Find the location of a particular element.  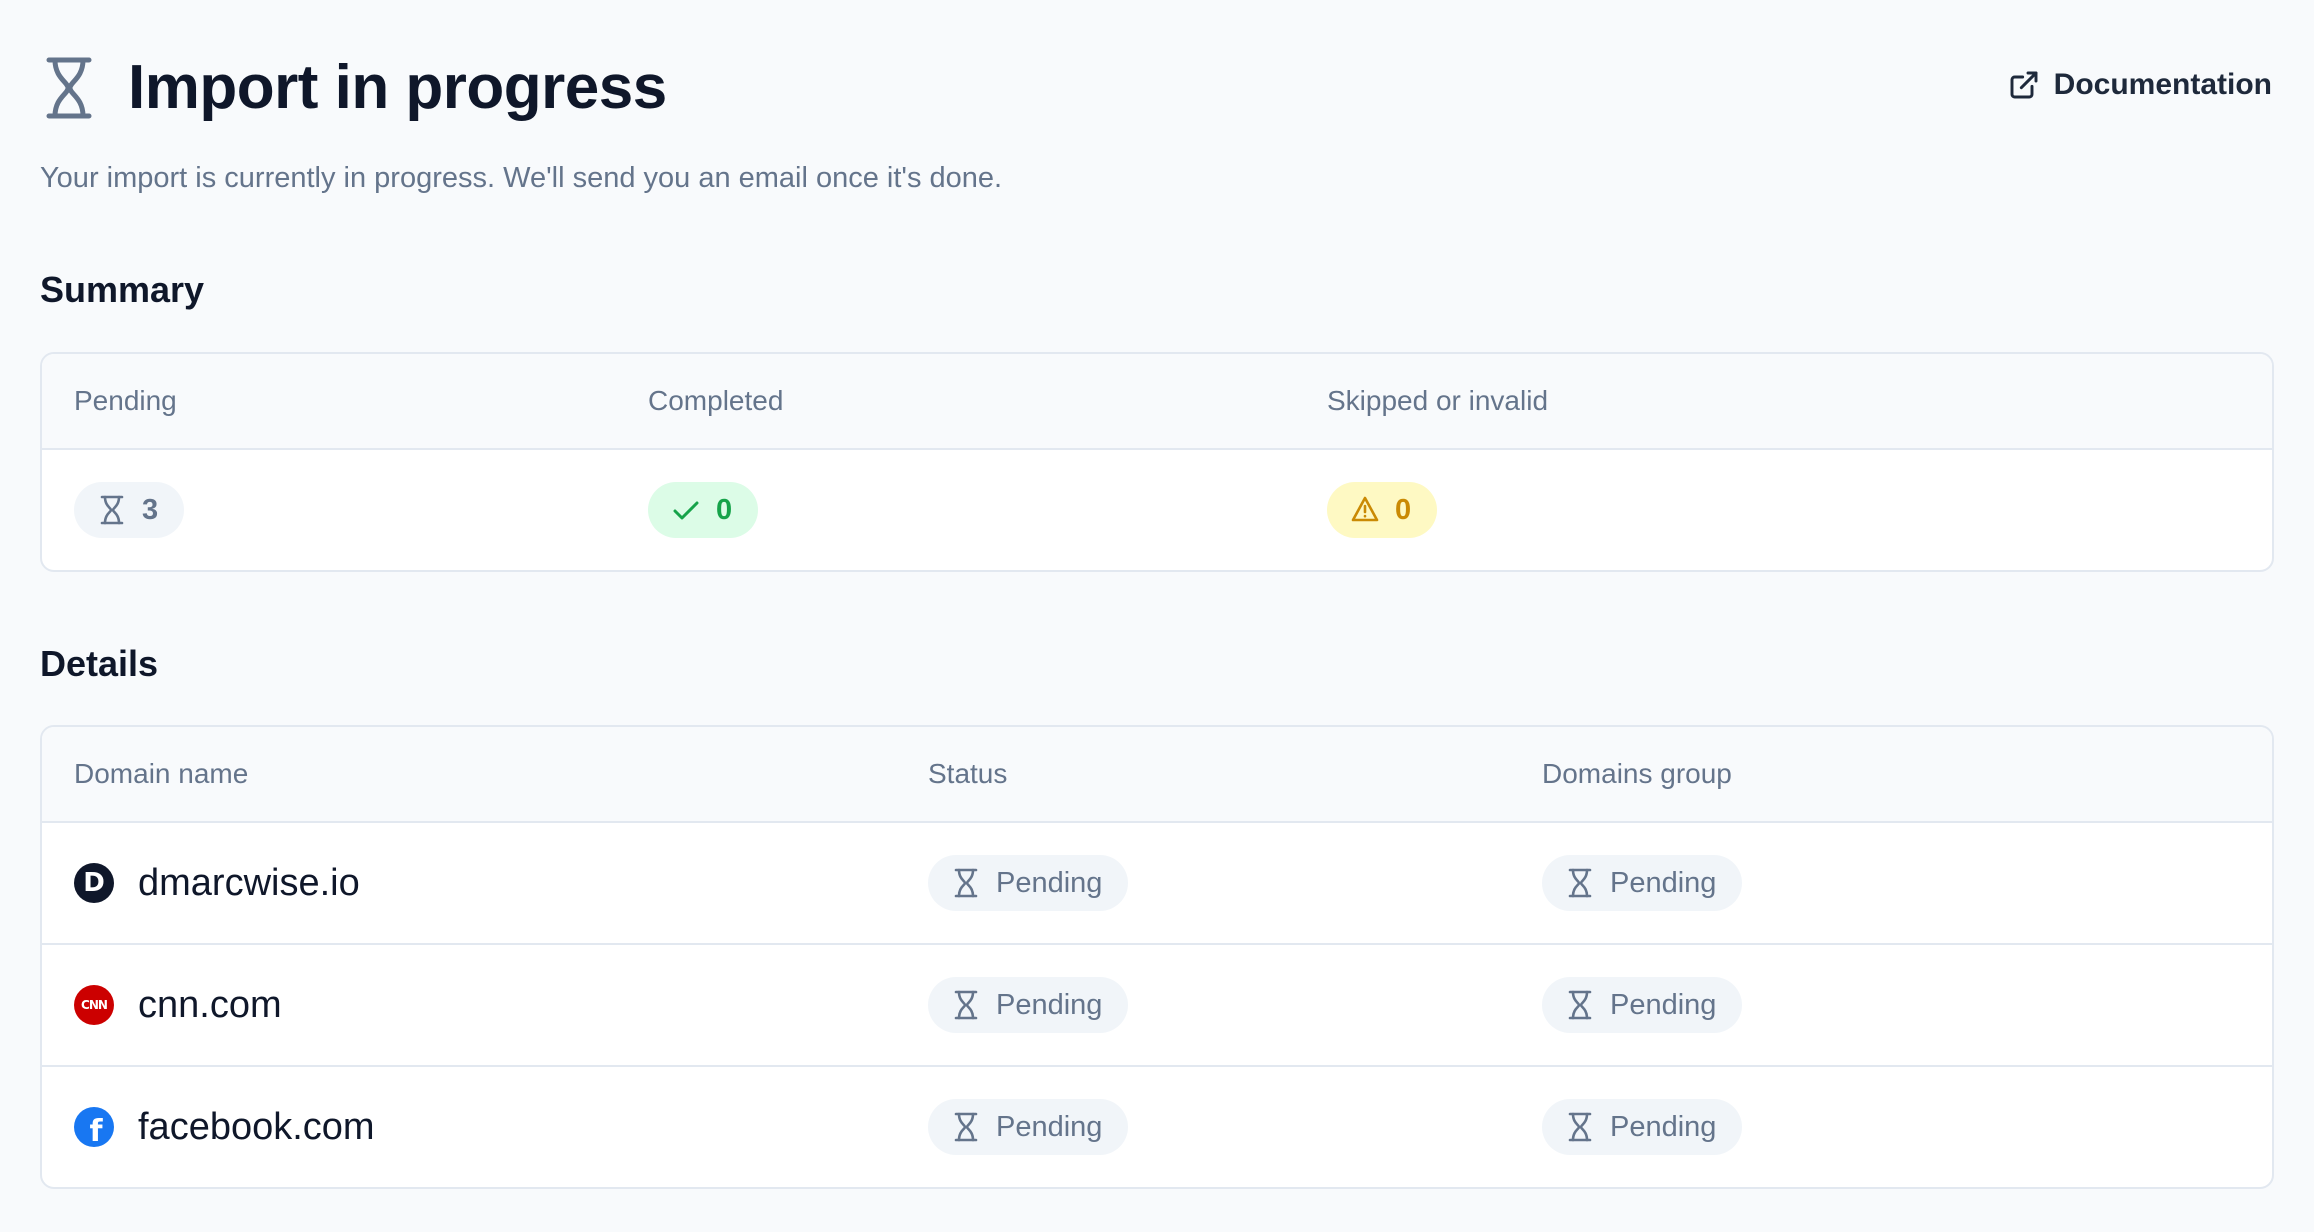

documentation-label: Documentation is located at coordinates (2162, 84).